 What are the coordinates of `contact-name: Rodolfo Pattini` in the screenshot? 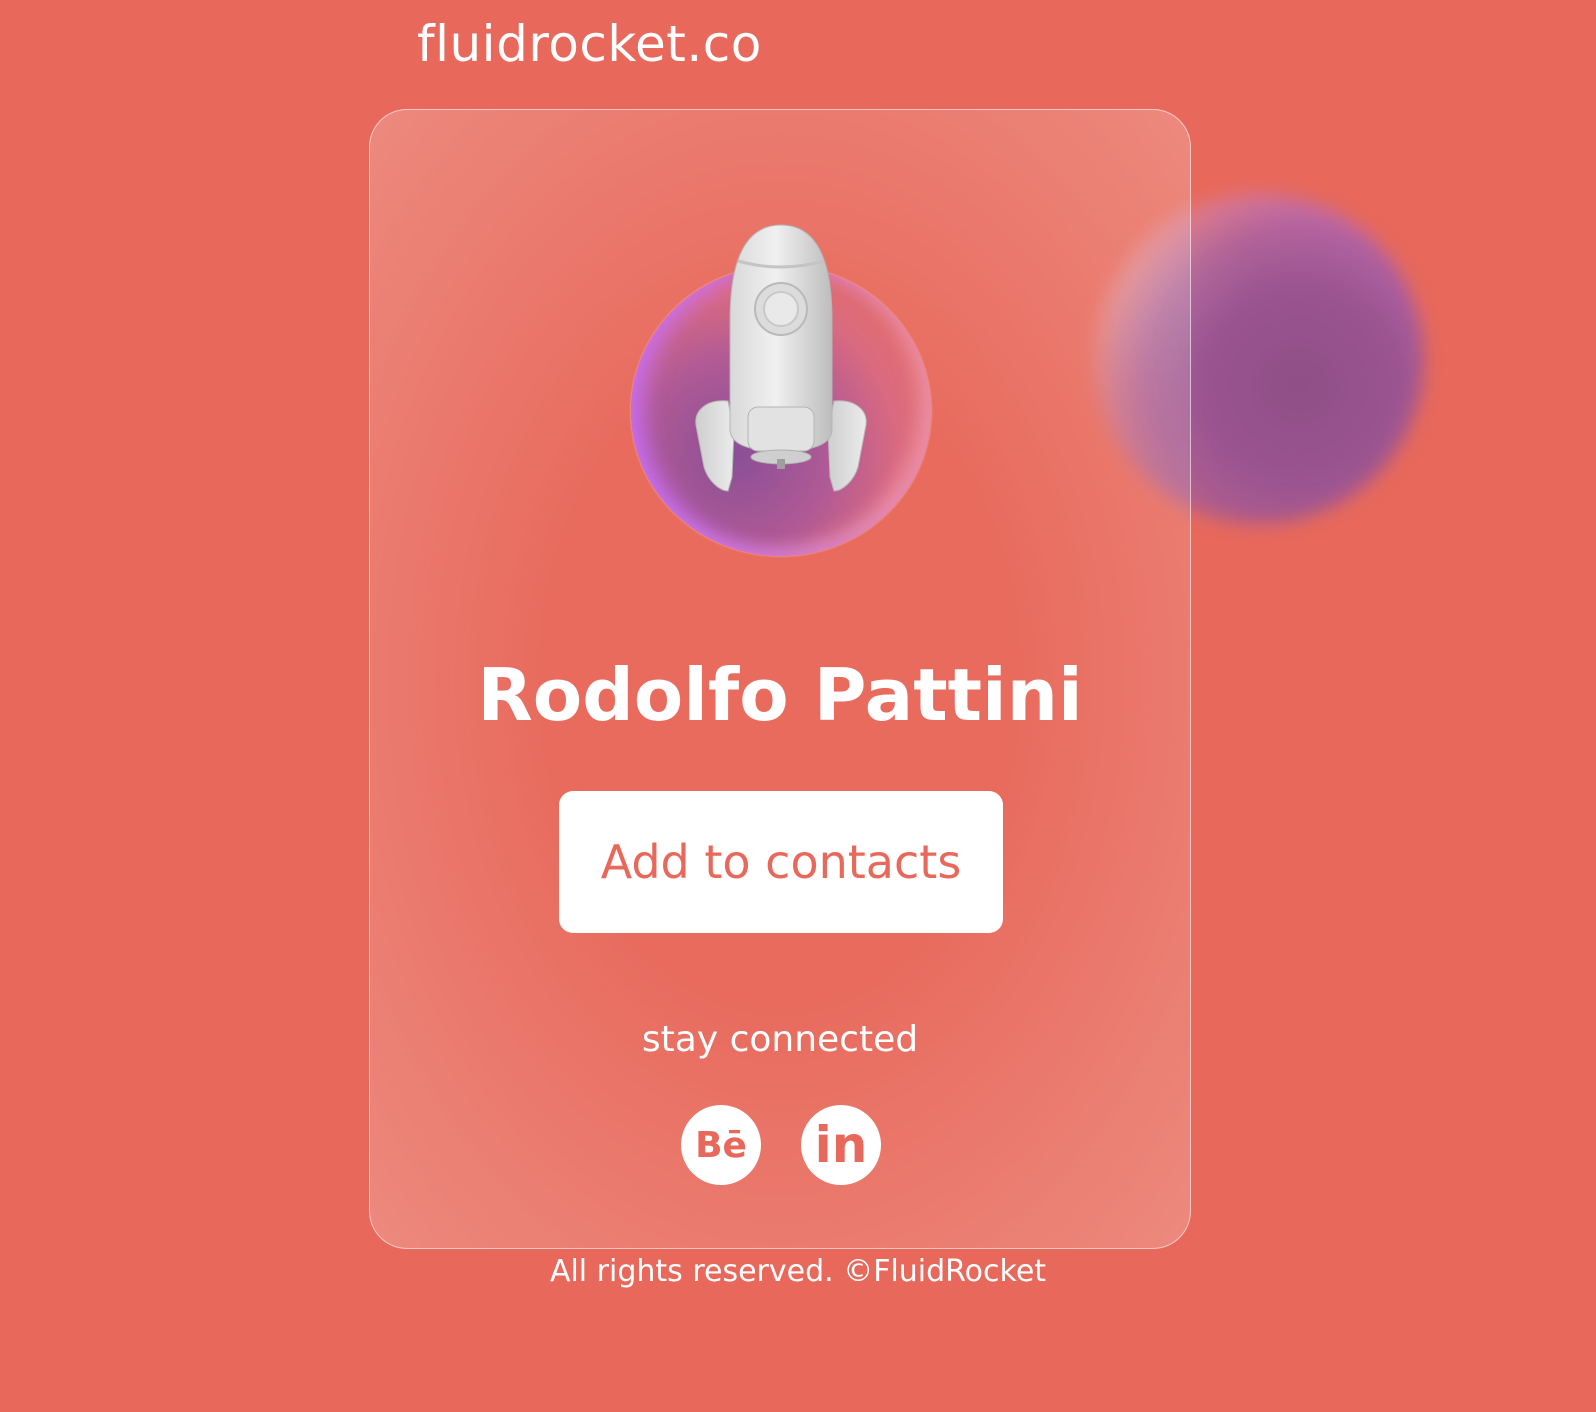 It's located at (780, 695).